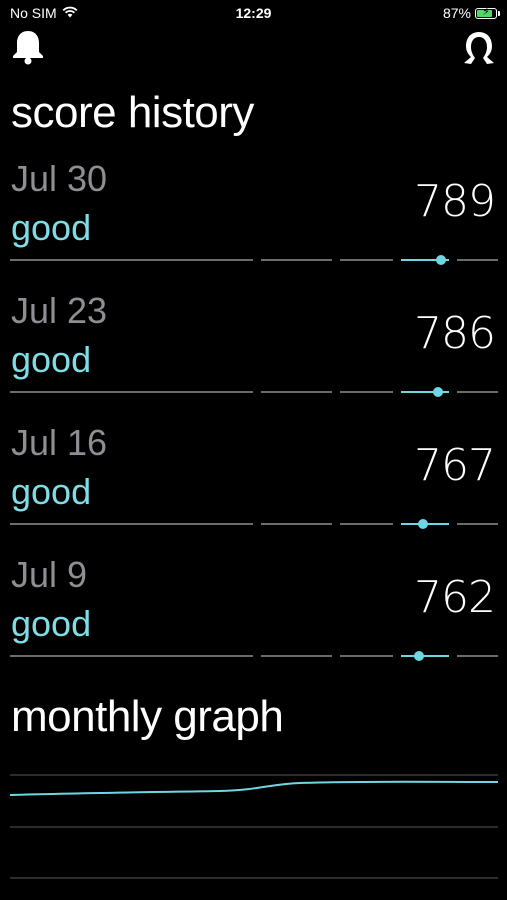 The height and width of the screenshot is (900, 507). I want to click on row-score: 786, so click(455, 333).